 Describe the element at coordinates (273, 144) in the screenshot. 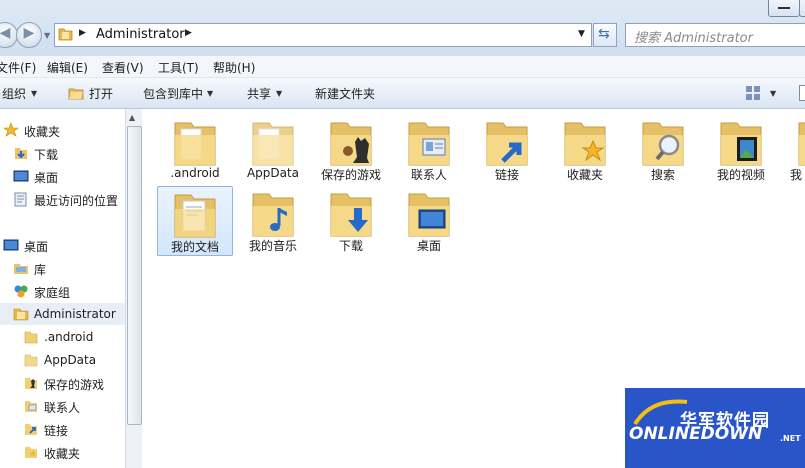

I see `hidden-folder-icon` at that location.